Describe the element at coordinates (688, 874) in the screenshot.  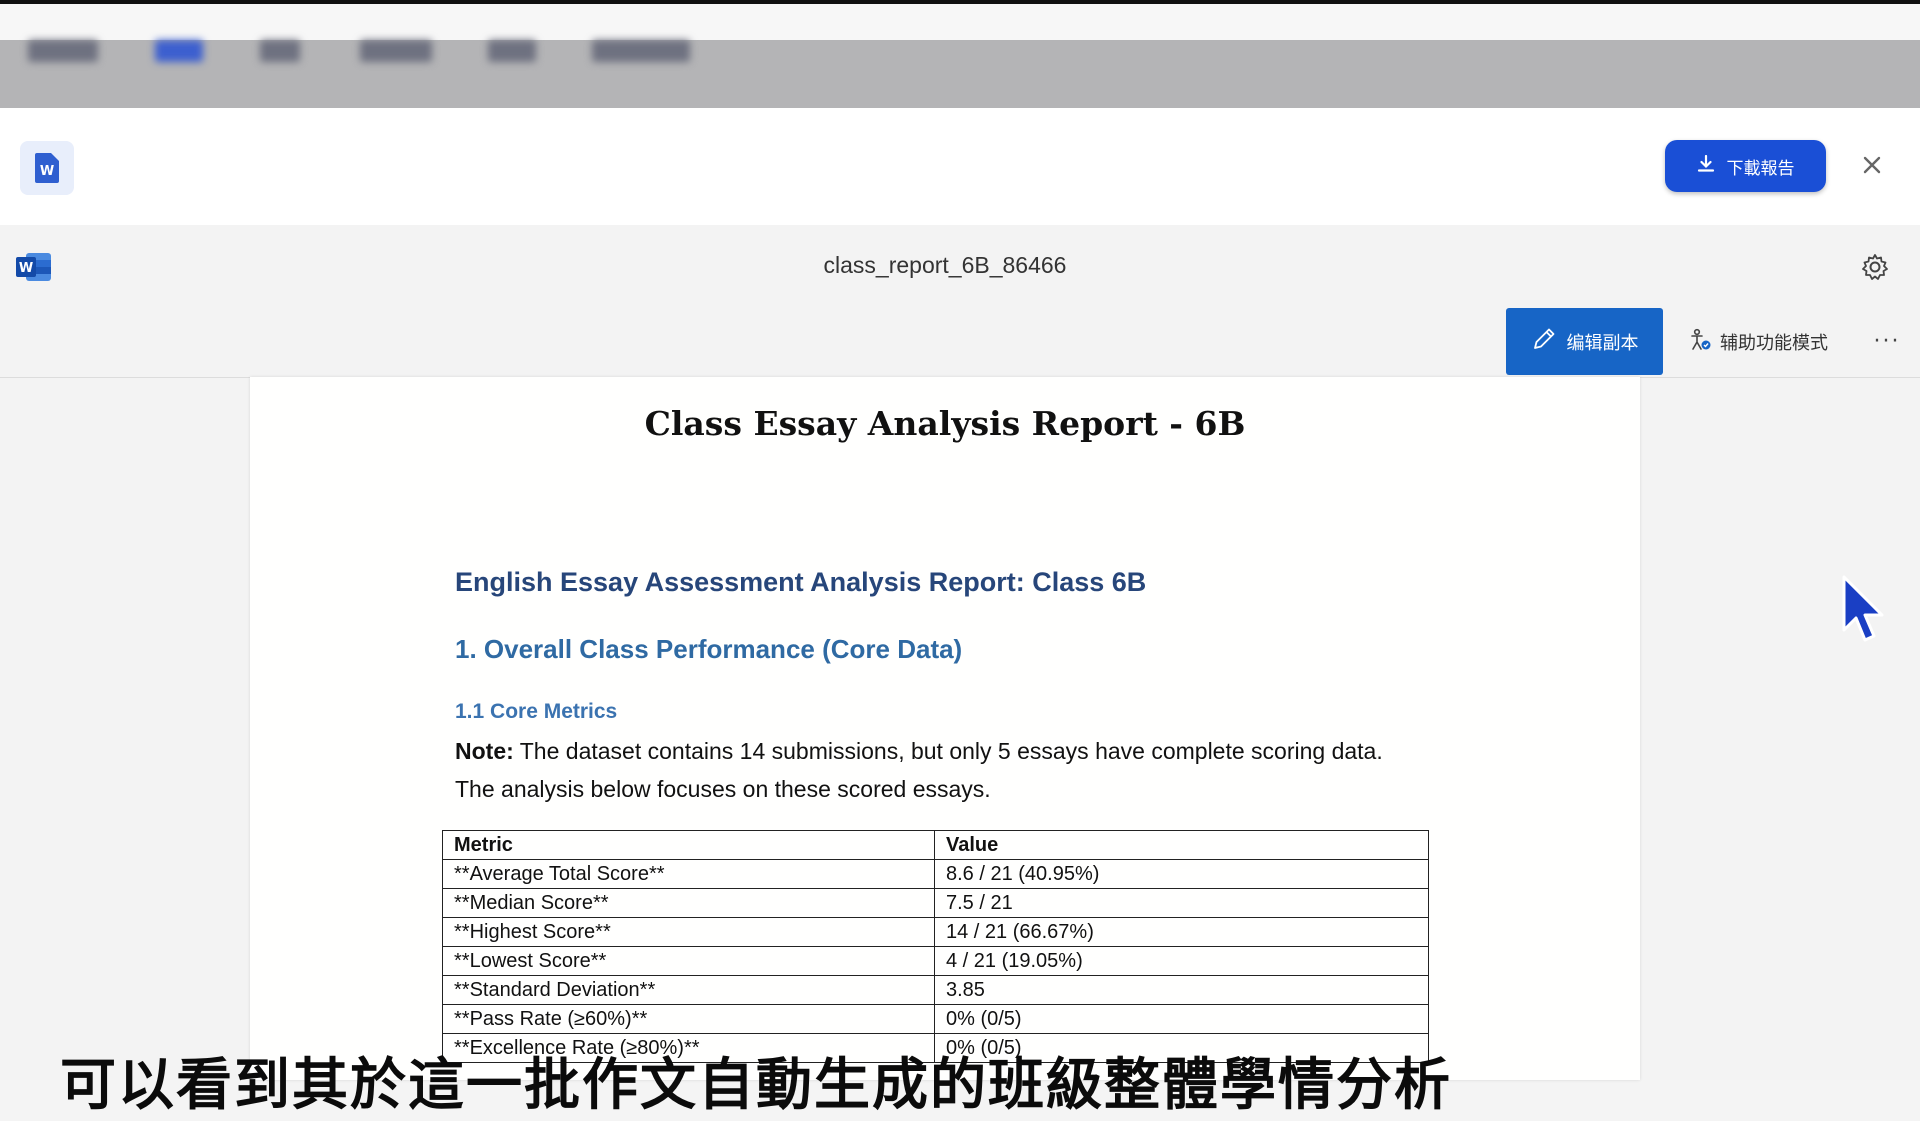
I see `metric-cell: **Average Total Score**` at that location.